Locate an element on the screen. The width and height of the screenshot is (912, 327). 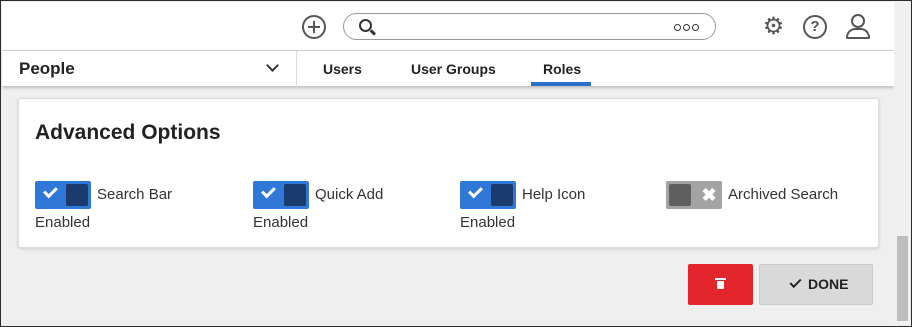
card-title: Advanced Options is located at coordinates (128, 132).